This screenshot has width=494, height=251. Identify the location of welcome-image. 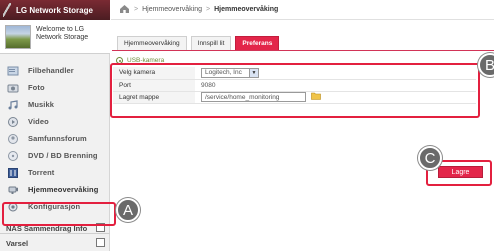
(18, 37).